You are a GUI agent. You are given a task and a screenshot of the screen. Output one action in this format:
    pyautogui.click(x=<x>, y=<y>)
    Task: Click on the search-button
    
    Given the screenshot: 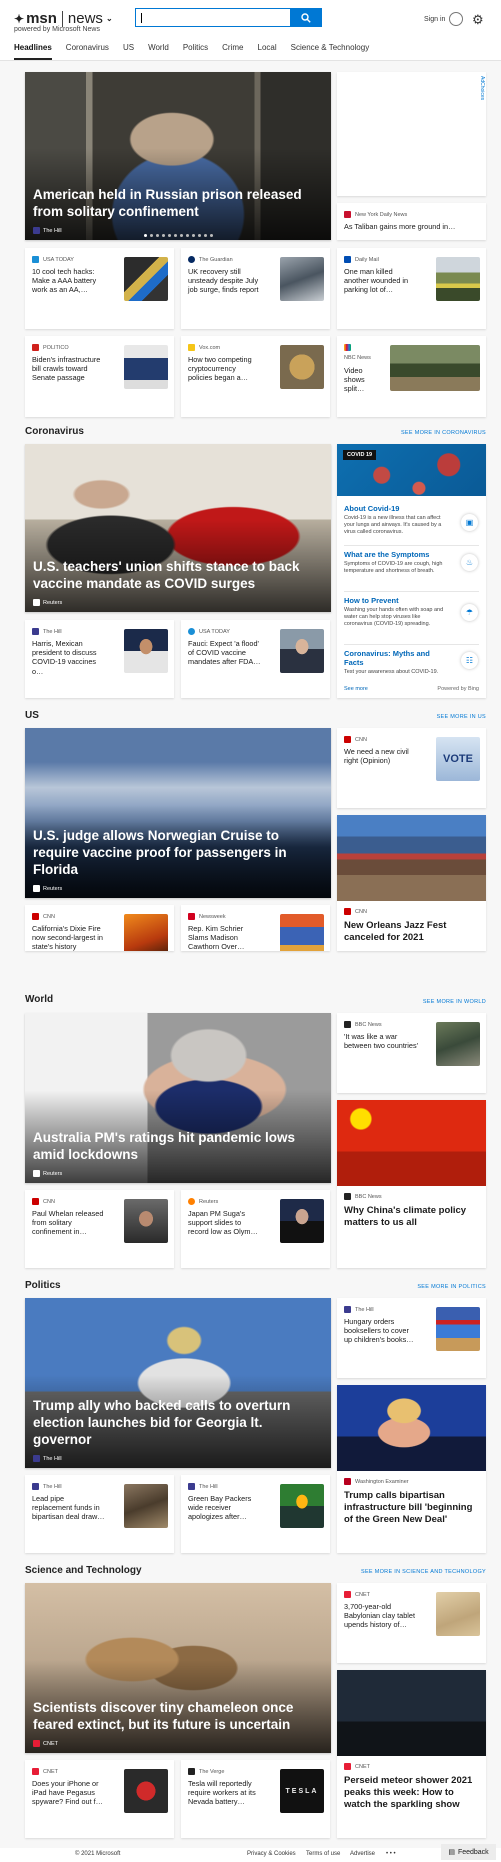 What is the action you would take?
    pyautogui.click(x=306, y=17)
    